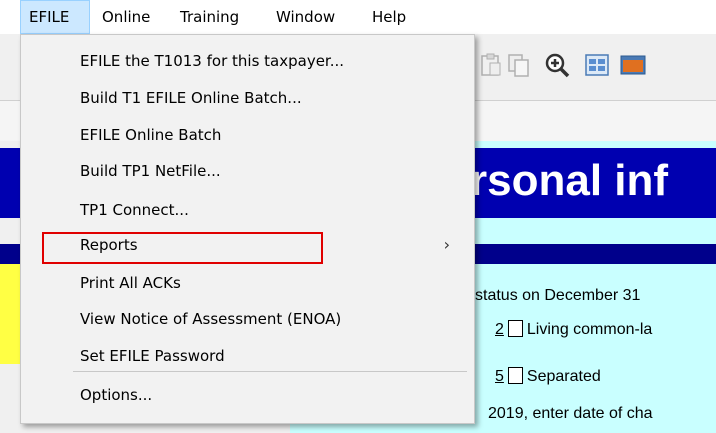  What do you see at coordinates (126, 17) in the screenshot?
I see `menu-online: Online` at bounding box center [126, 17].